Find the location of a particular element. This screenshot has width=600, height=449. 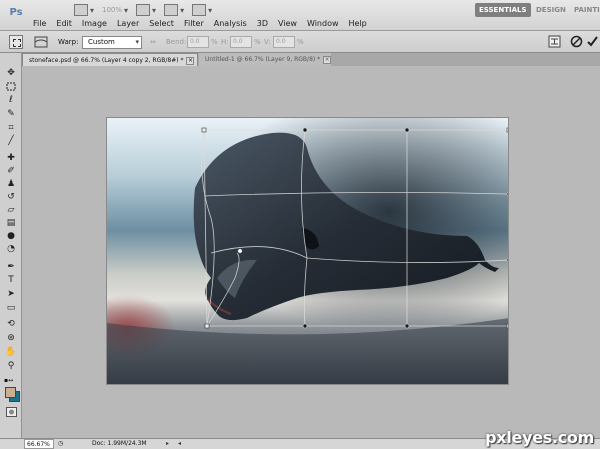

watermark: pxleyes.com is located at coordinates (539, 437).